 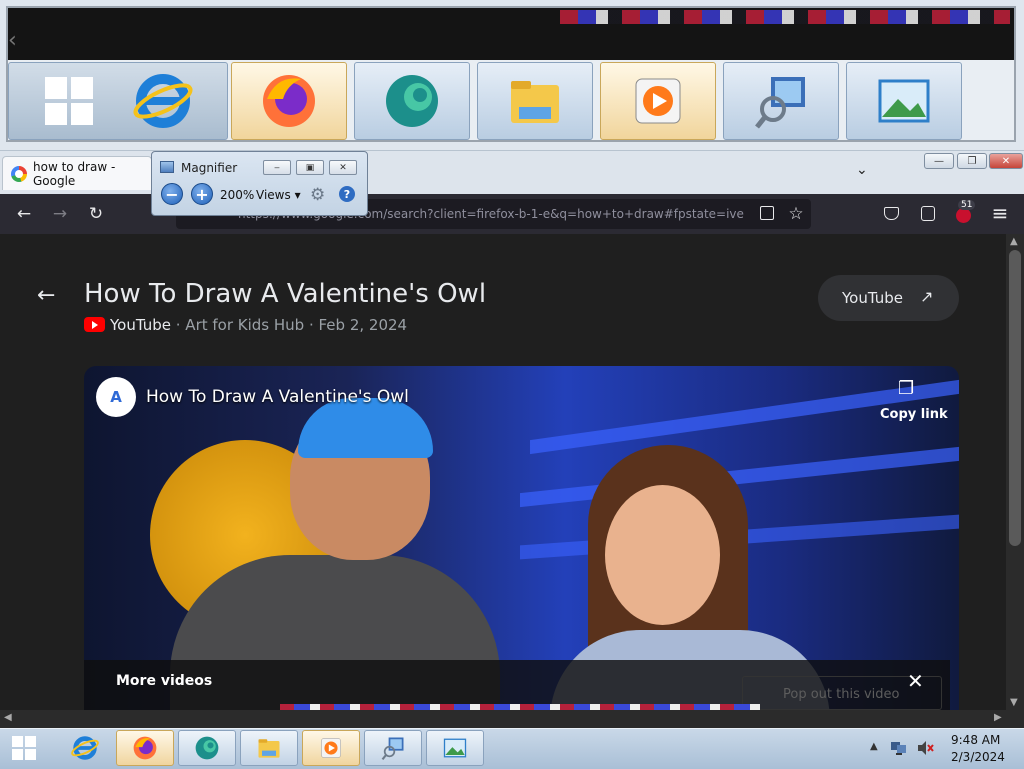 I want to click on browser-tab: how to draw - Google, so click(x=77, y=173).